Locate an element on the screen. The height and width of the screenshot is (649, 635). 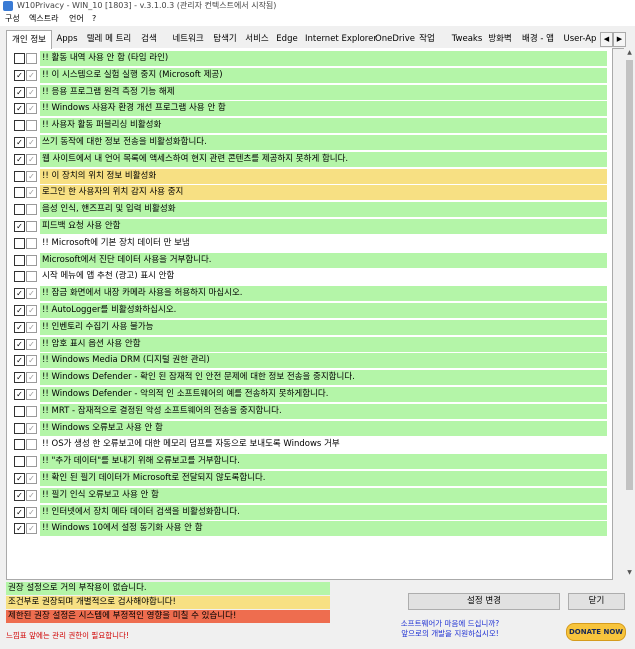
scrollbar-thumb is located at coordinates (629, 275).